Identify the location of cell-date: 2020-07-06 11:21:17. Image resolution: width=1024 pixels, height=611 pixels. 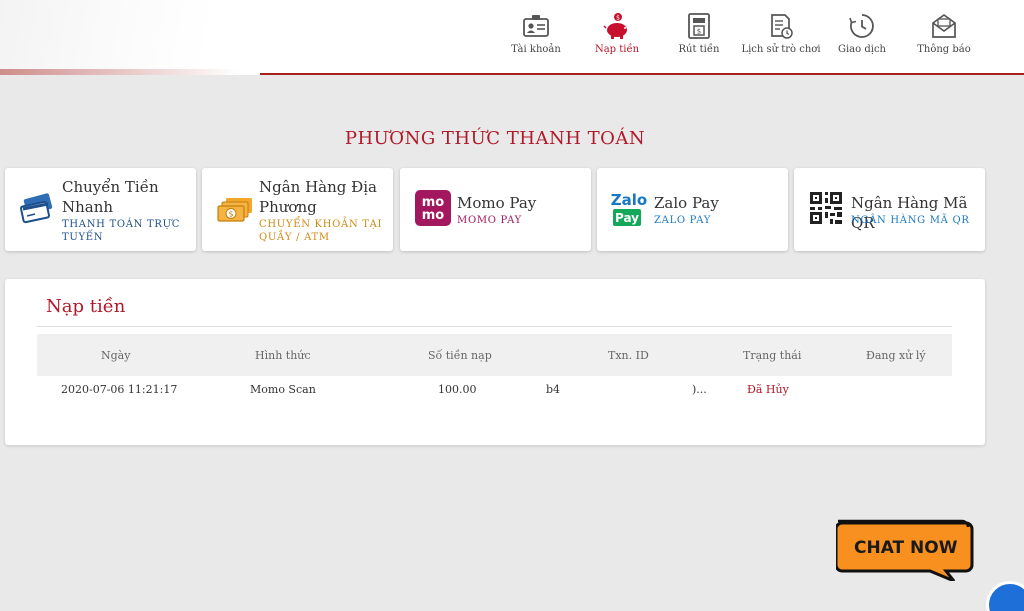
(119, 389).